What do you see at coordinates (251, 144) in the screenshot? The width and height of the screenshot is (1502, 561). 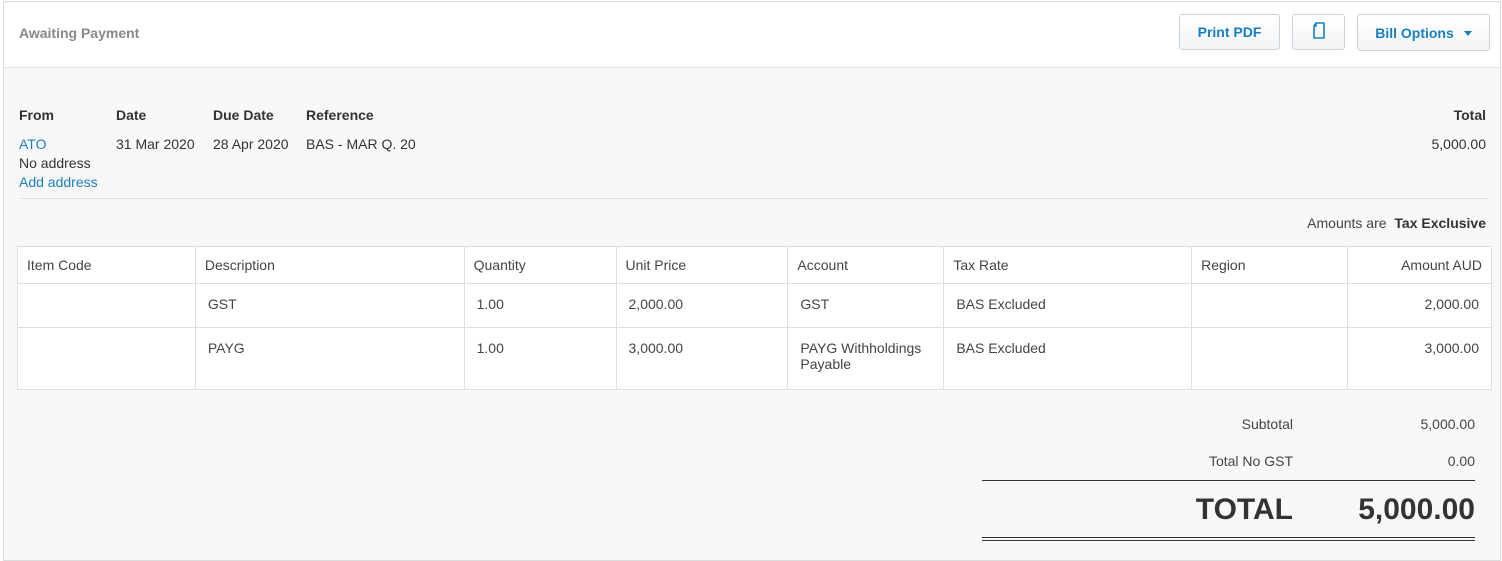 I see `due-date-value: 28 Apr 2020` at bounding box center [251, 144].